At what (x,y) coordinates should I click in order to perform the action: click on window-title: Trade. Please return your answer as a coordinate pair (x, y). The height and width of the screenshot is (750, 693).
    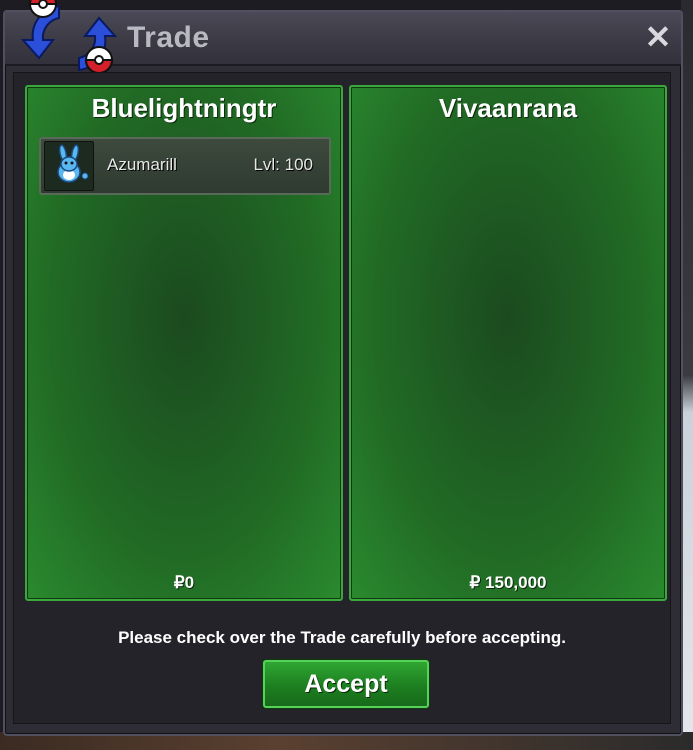
    Looking at the image, I should click on (168, 37).